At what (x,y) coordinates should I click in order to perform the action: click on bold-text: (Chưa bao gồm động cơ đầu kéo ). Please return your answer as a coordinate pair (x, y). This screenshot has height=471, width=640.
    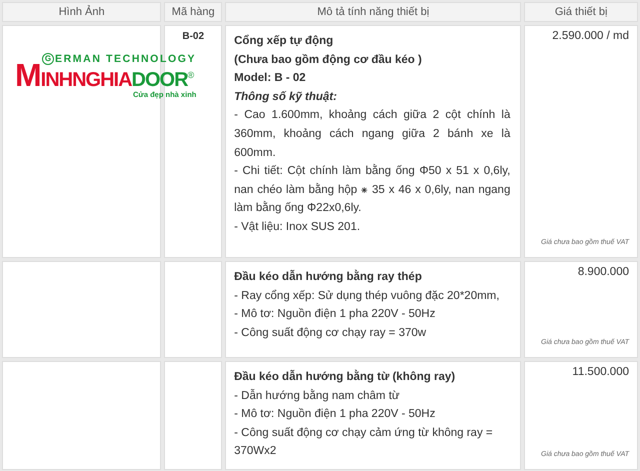
    Looking at the image, I should click on (328, 60).